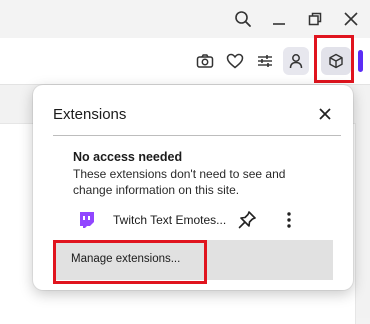  I want to click on title-bar, so click(185, 19).